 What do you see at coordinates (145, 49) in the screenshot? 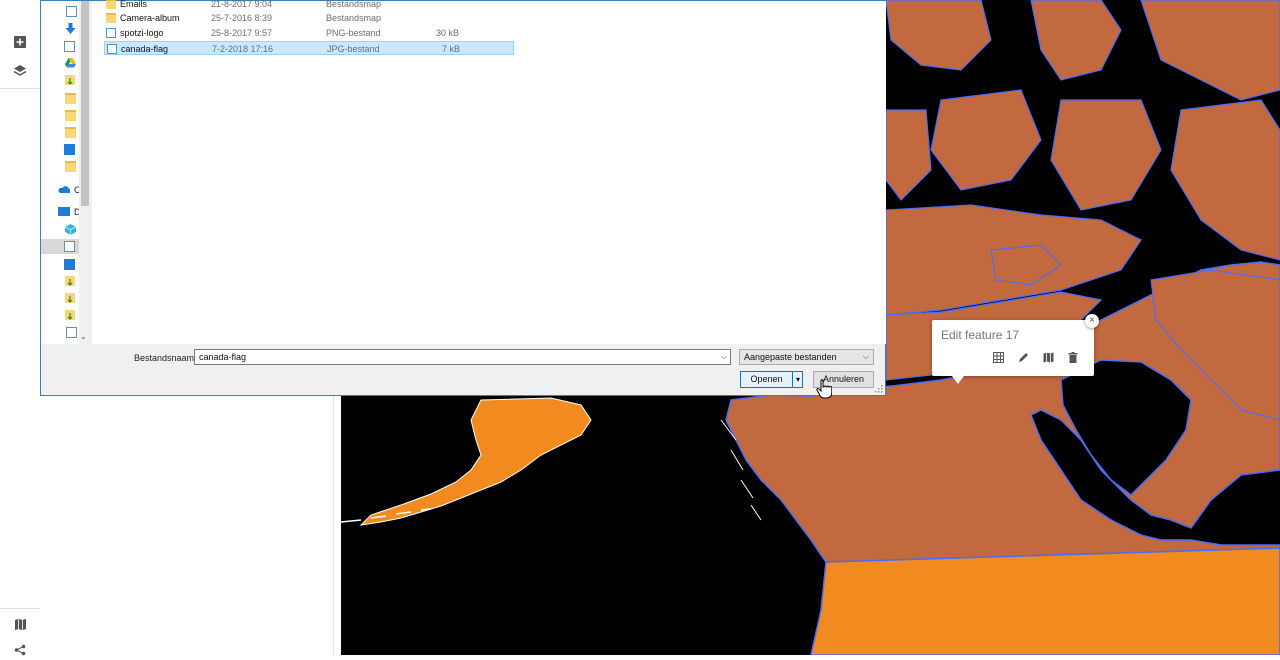
I see `file-name: canada-flag` at bounding box center [145, 49].